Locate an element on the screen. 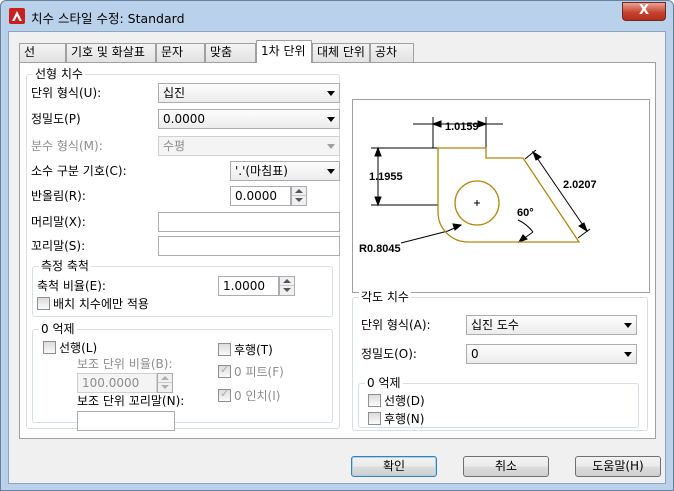 The image size is (674, 491). angular-trailing-checkbox is located at coordinates (374, 418).